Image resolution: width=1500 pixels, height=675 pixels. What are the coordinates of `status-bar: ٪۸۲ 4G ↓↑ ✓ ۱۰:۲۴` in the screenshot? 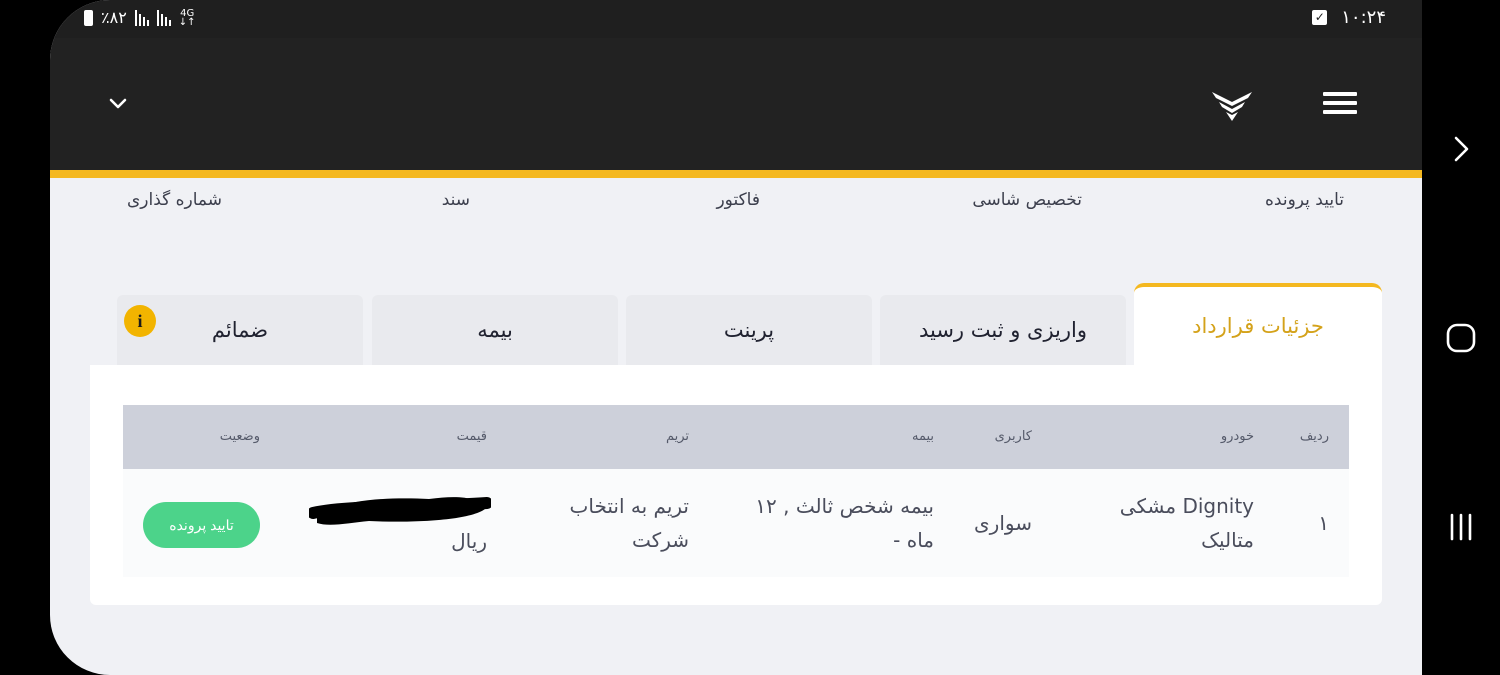 It's located at (736, 19).